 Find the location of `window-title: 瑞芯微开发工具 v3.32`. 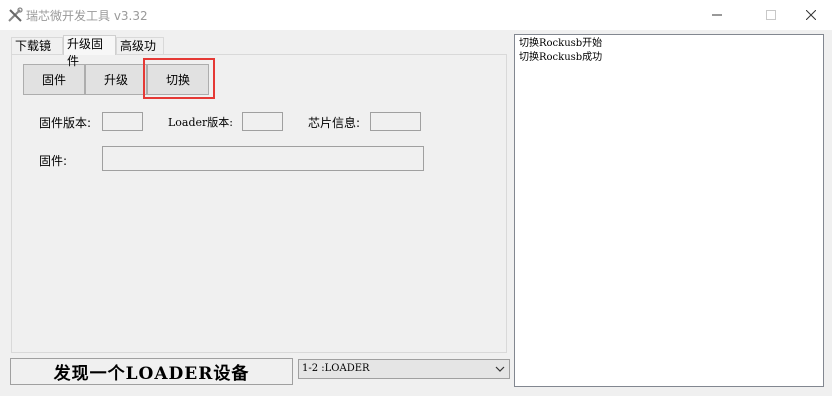

window-title: 瑞芯微开发工具 v3.32 is located at coordinates (87, 16).